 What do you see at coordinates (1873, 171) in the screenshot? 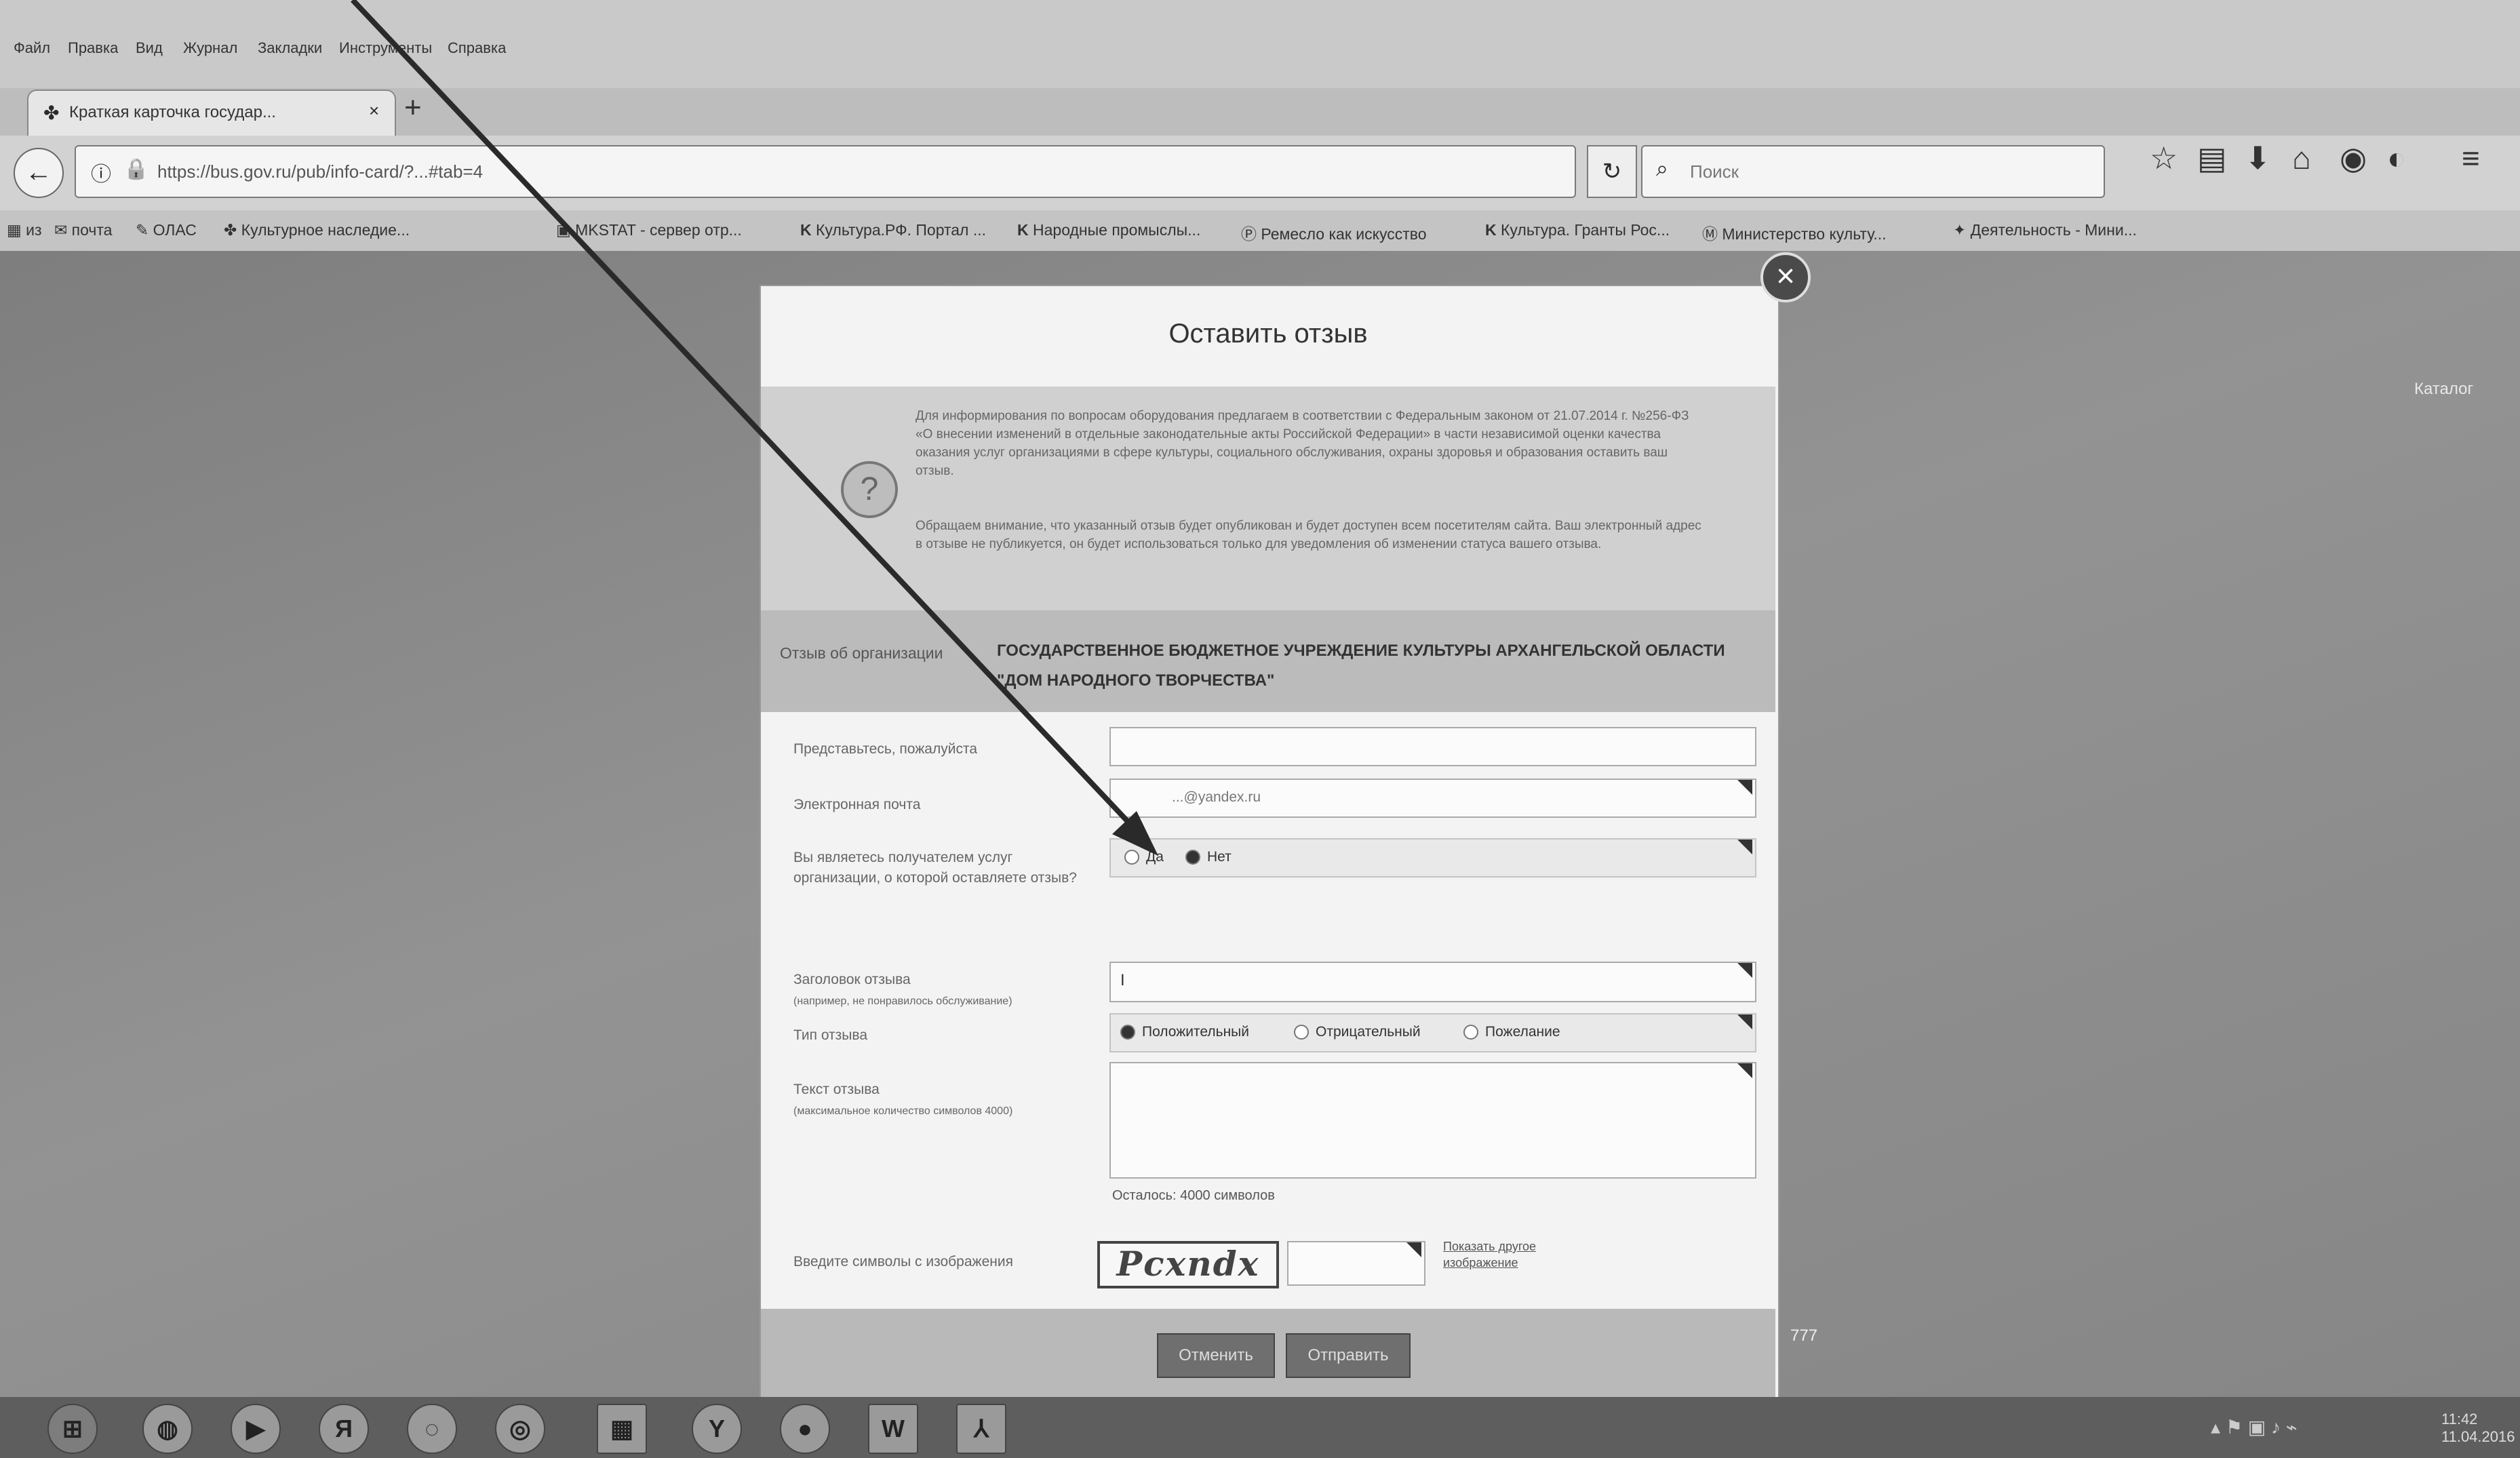
I see `search-input: ⌕ Поиск` at bounding box center [1873, 171].